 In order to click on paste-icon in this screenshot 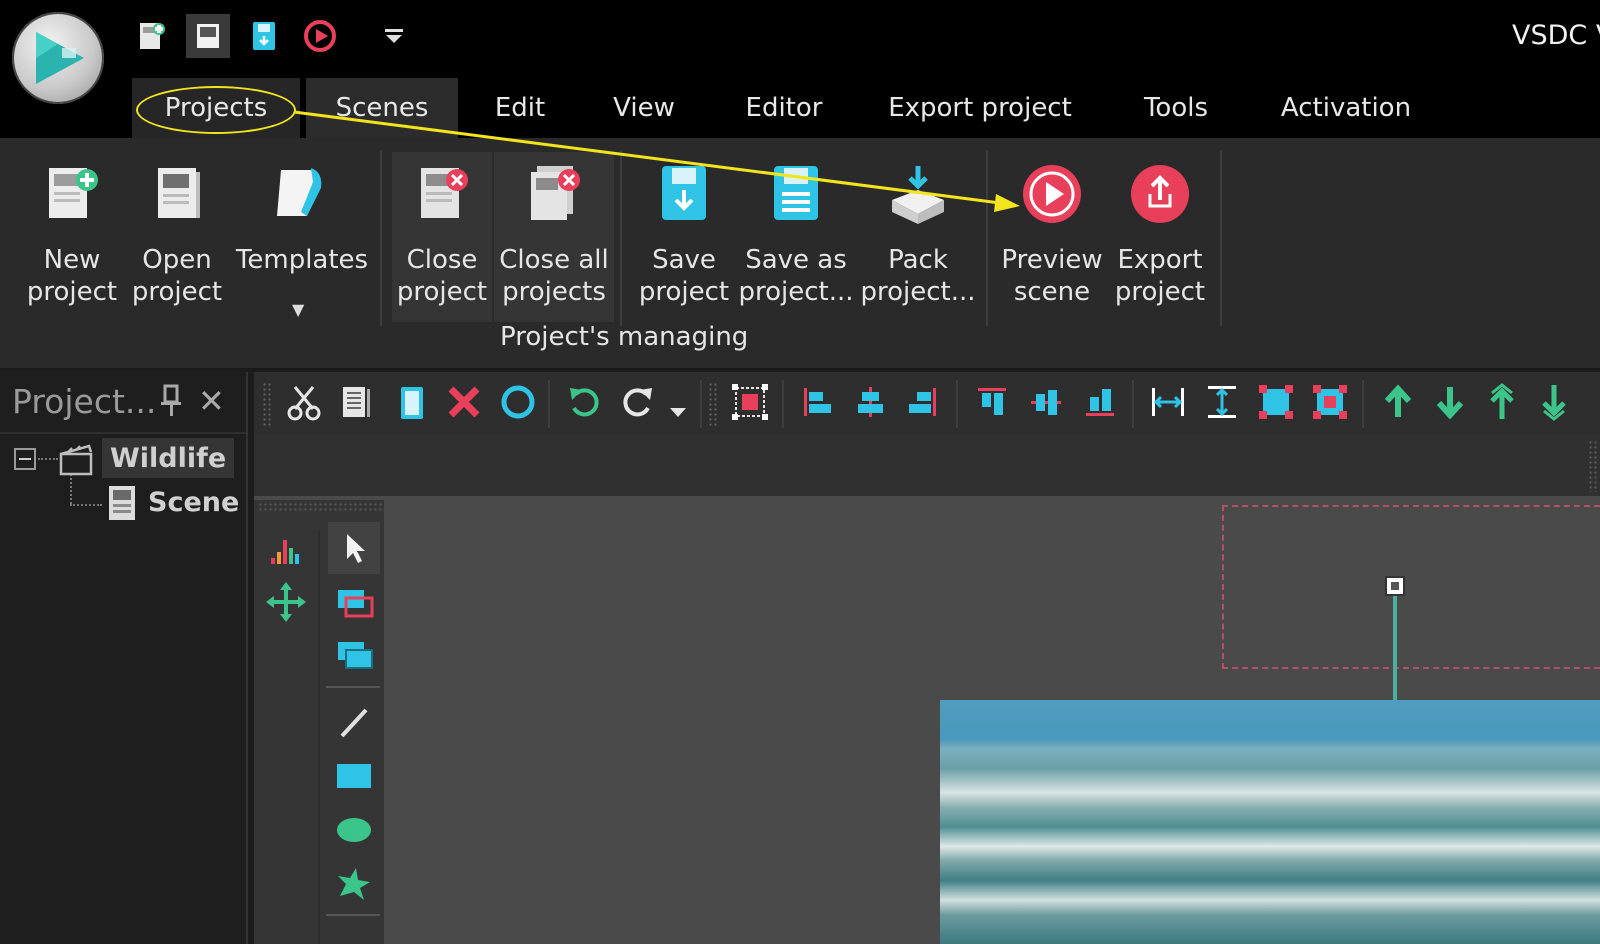, I will do `click(412, 402)`.